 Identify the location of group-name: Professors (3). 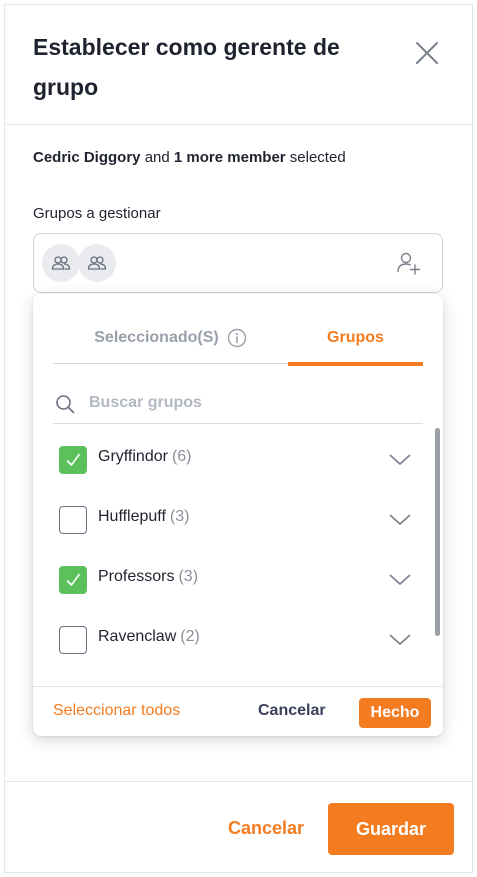
(148, 576).